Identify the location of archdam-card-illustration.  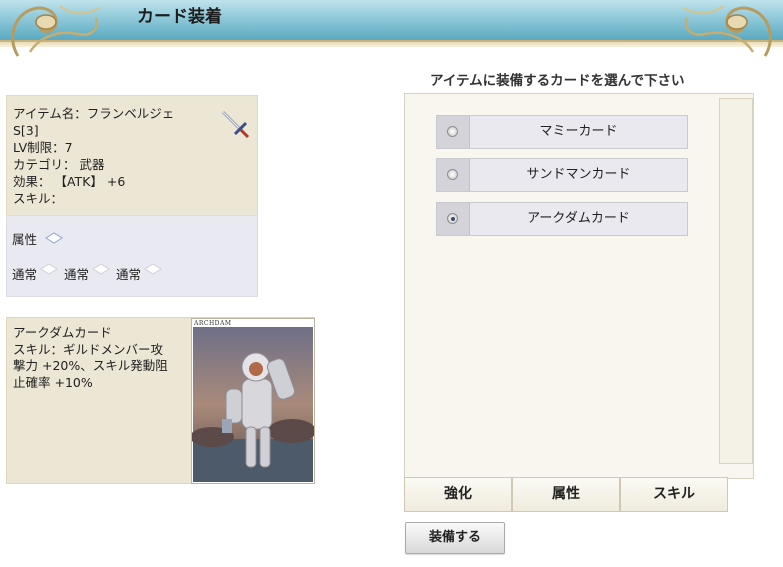
(253, 404).